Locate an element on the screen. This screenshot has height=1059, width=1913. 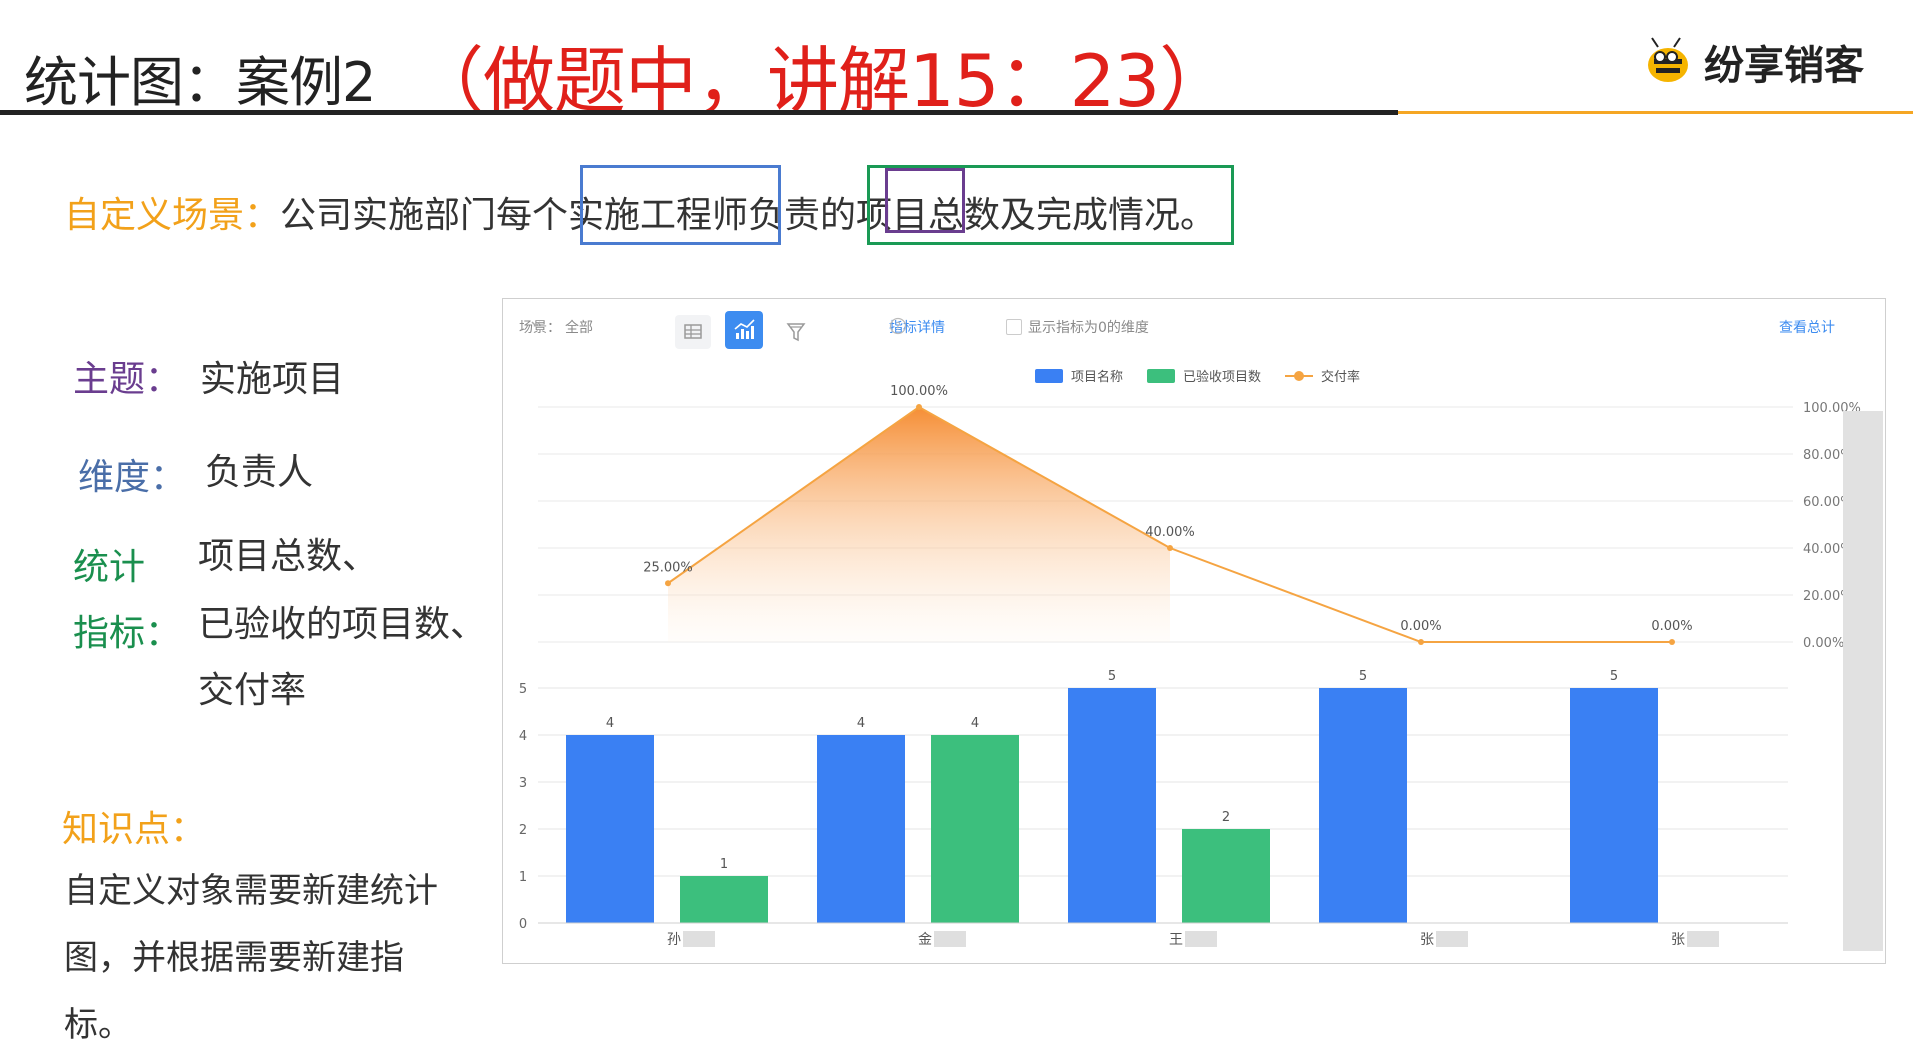
delivery-rate-label: 40.00% is located at coordinates (1170, 532).